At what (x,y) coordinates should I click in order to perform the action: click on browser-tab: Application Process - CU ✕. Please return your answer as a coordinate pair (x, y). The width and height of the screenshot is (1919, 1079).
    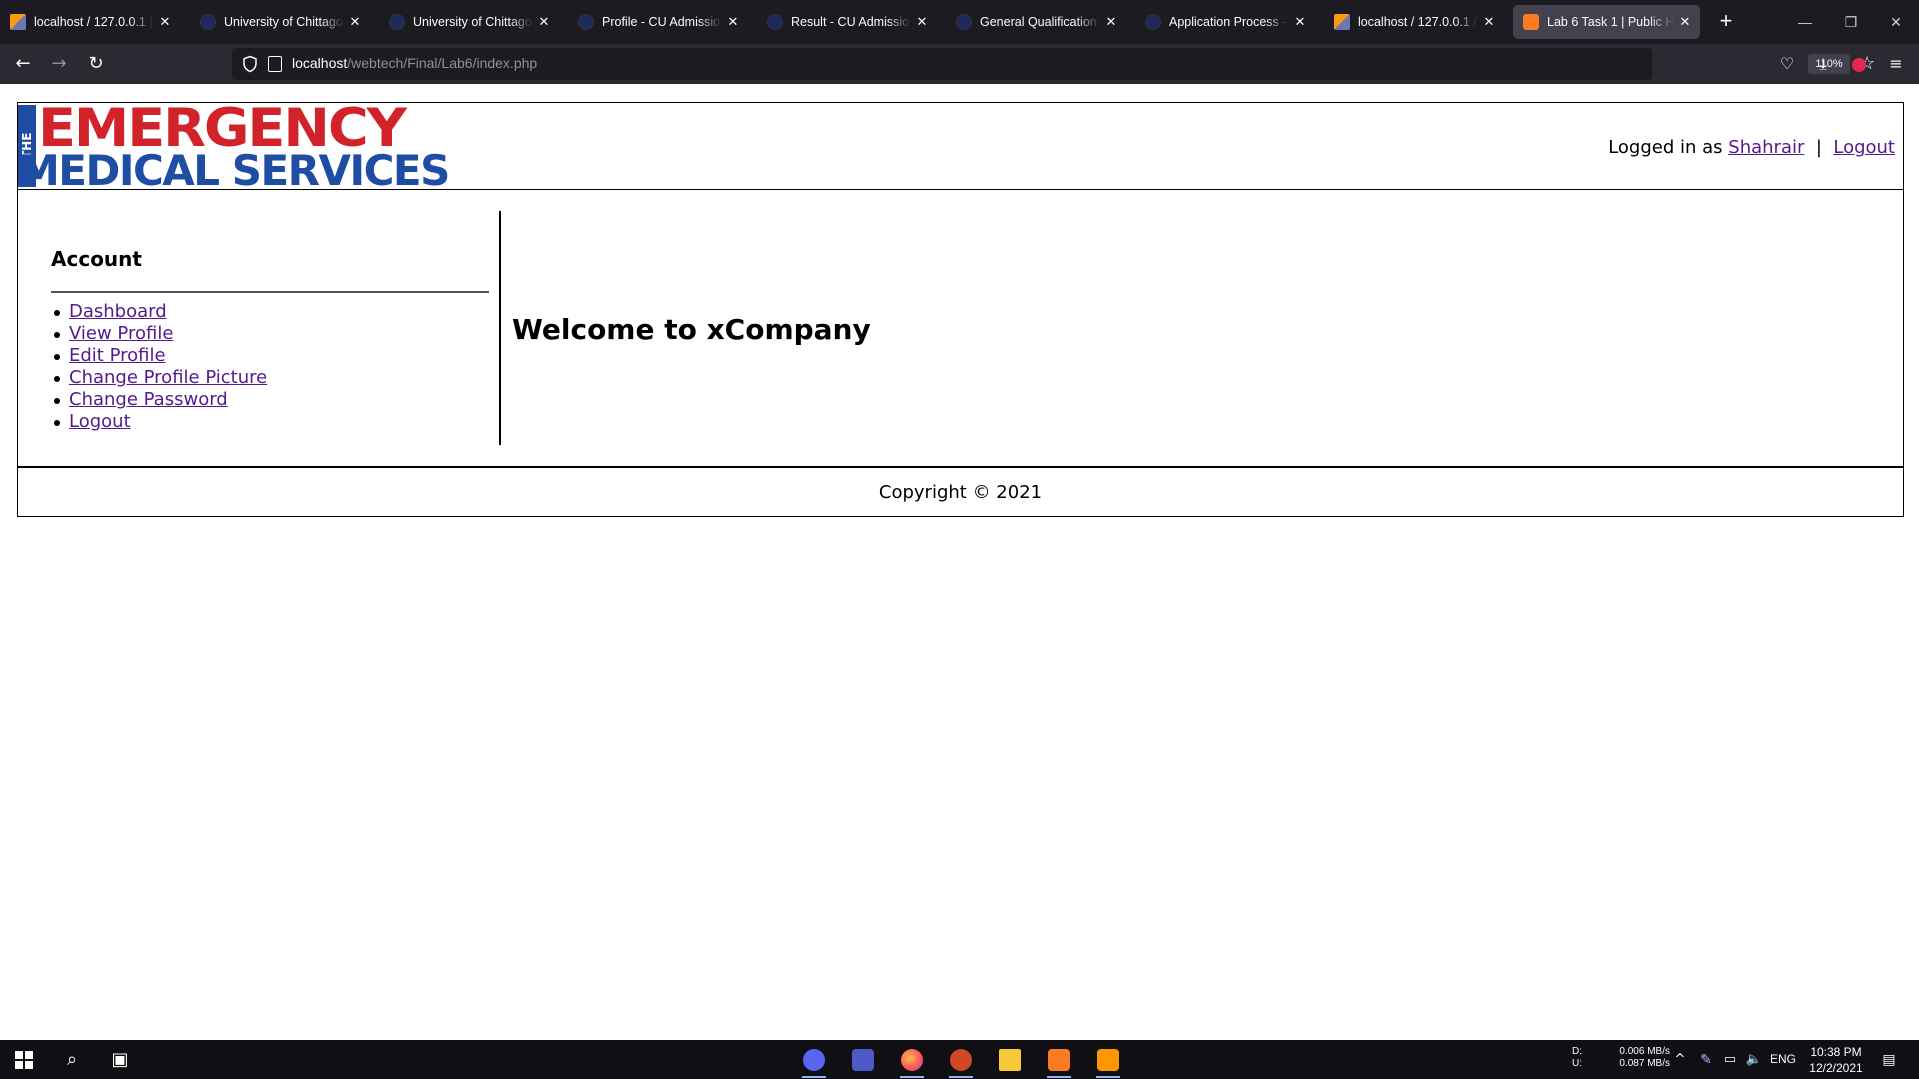
    Looking at the image, I should click on (1225, 22).